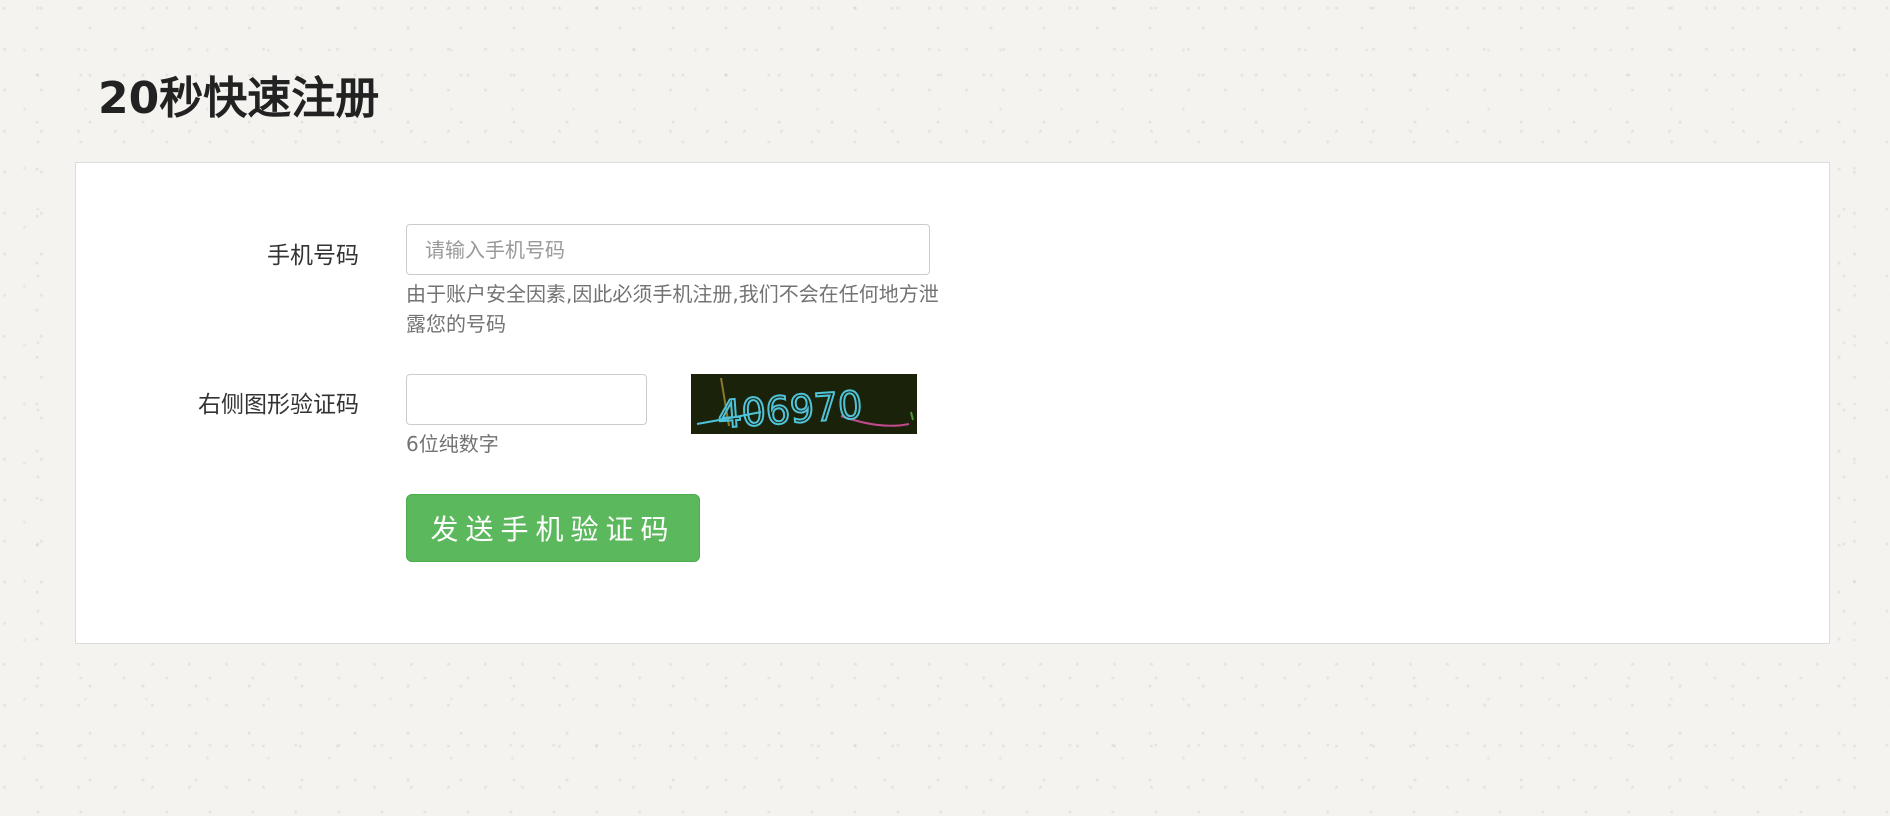 This screenshot has height=816, width=1890. Describe the element at coordinates (553, 528) in the screenshot. I see `send-sms-code-button: 发送手机验证码` at that location.